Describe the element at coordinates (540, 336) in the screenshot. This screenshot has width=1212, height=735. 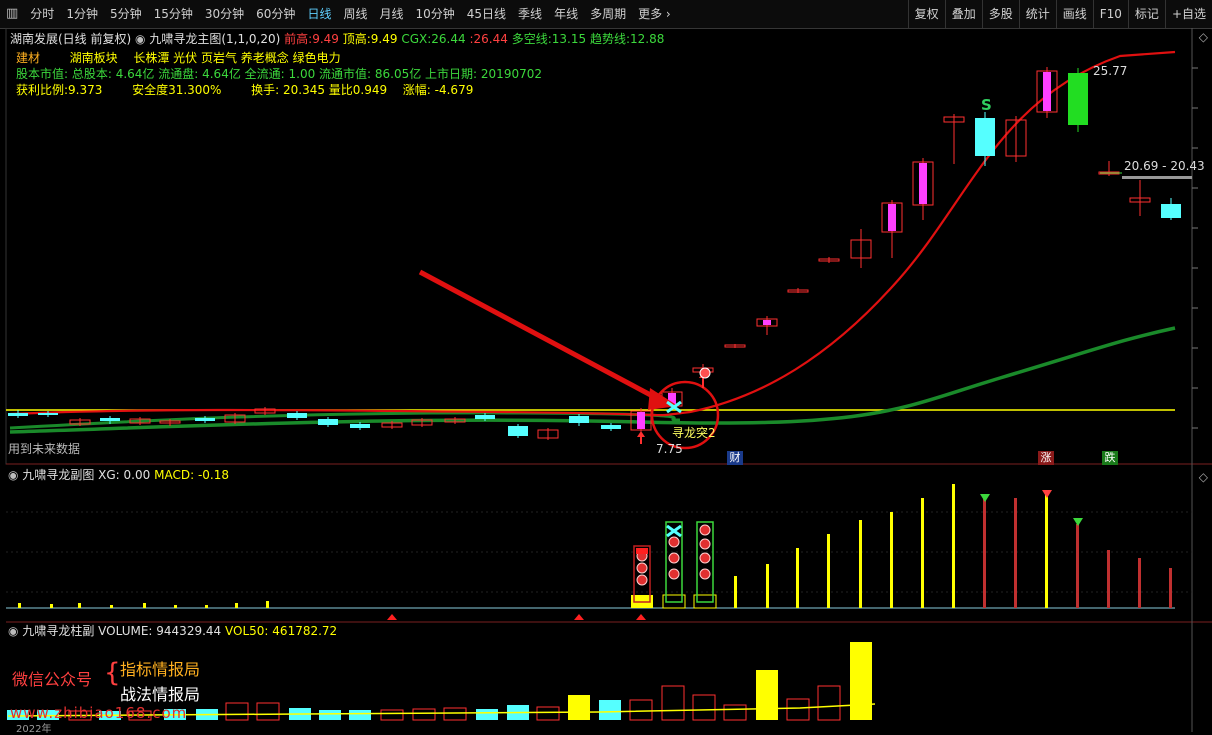
I see `pointer-arrow-shaft` at that location.